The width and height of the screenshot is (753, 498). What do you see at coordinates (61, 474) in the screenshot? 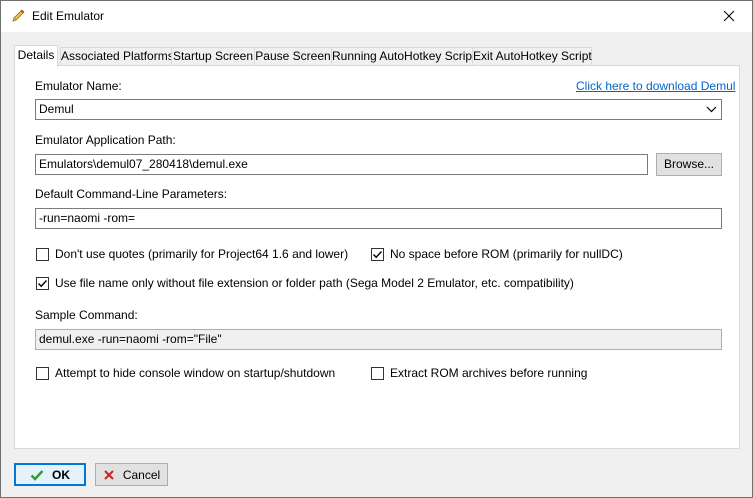
I see `ok-button-label: OK` at bounding box center [61, 474].